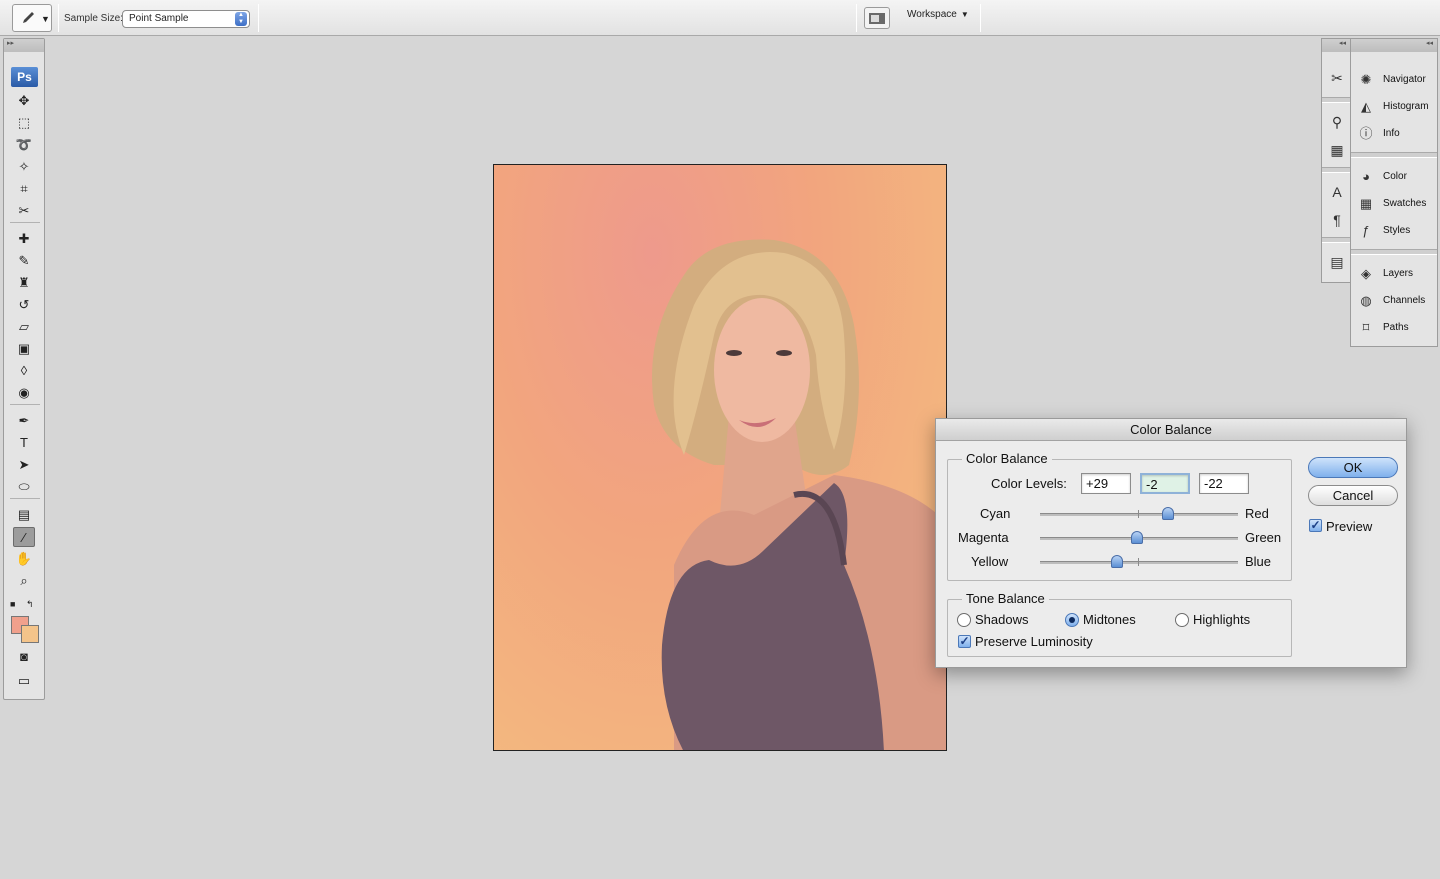 Image resolution: width=1440 pixels, height=879 pixels. Describe the element at coordinates (24, 145) in the screenshot. I see `lasso-tool: ➰` at that location.